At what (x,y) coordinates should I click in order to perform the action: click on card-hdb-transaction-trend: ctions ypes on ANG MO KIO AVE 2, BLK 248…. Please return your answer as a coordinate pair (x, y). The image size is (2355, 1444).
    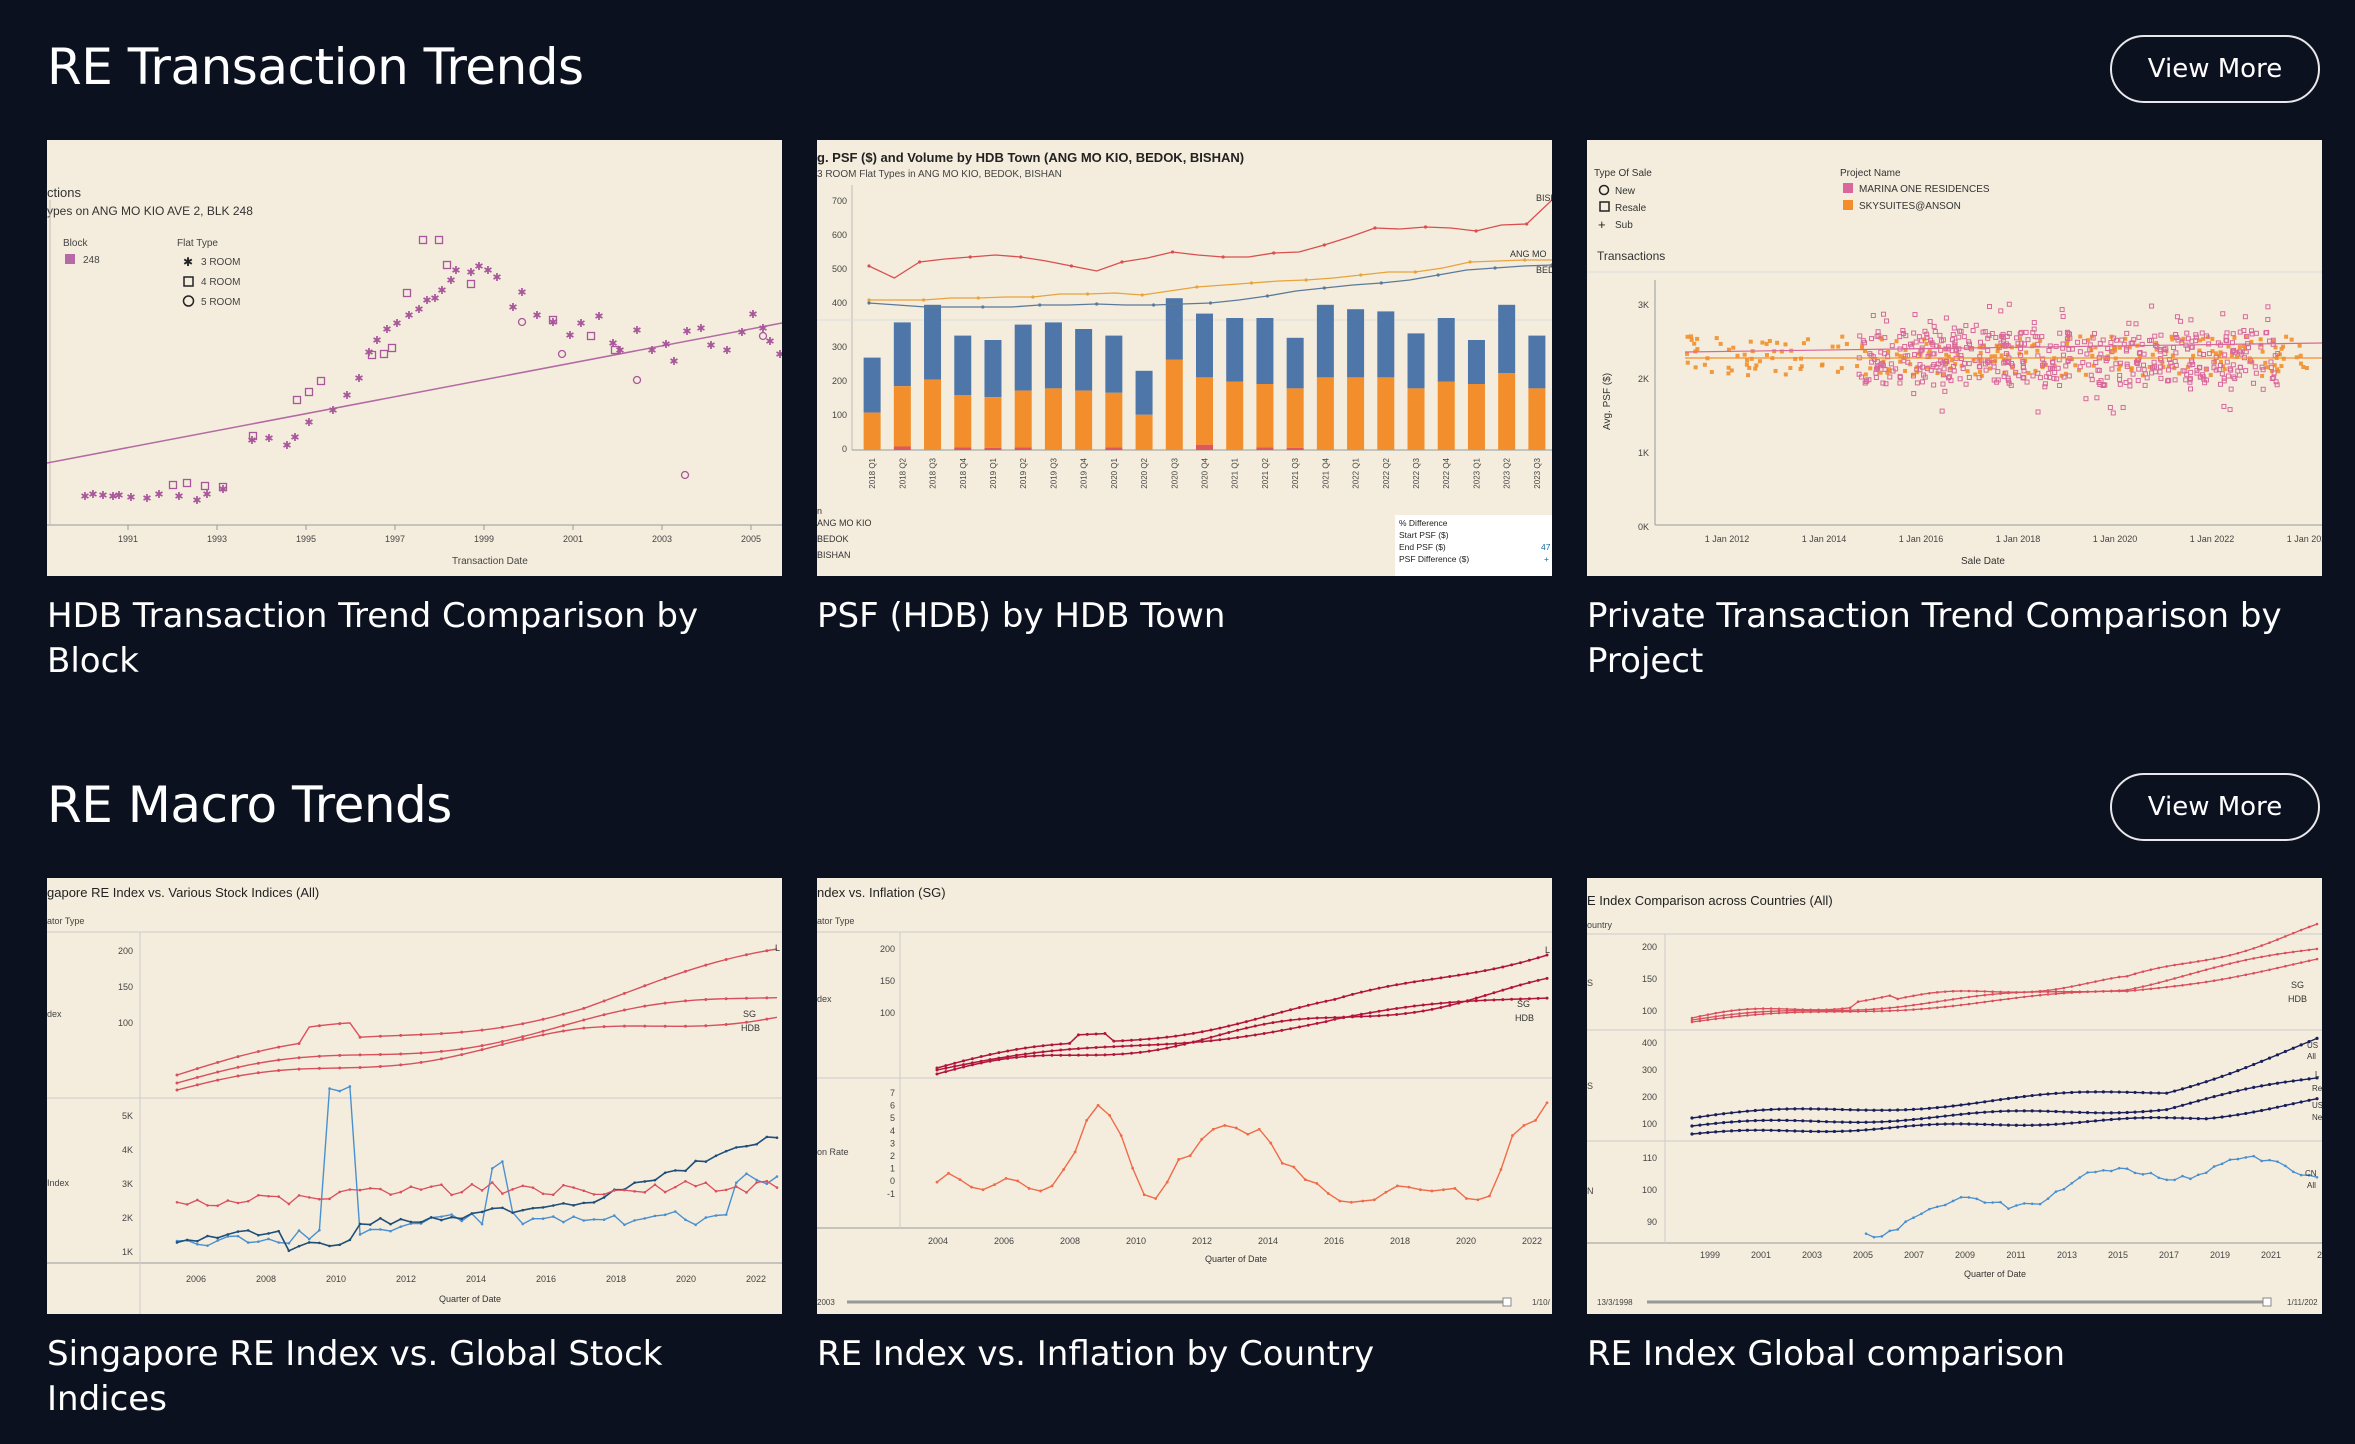
    Looking at the image, I should click on (414, 412).